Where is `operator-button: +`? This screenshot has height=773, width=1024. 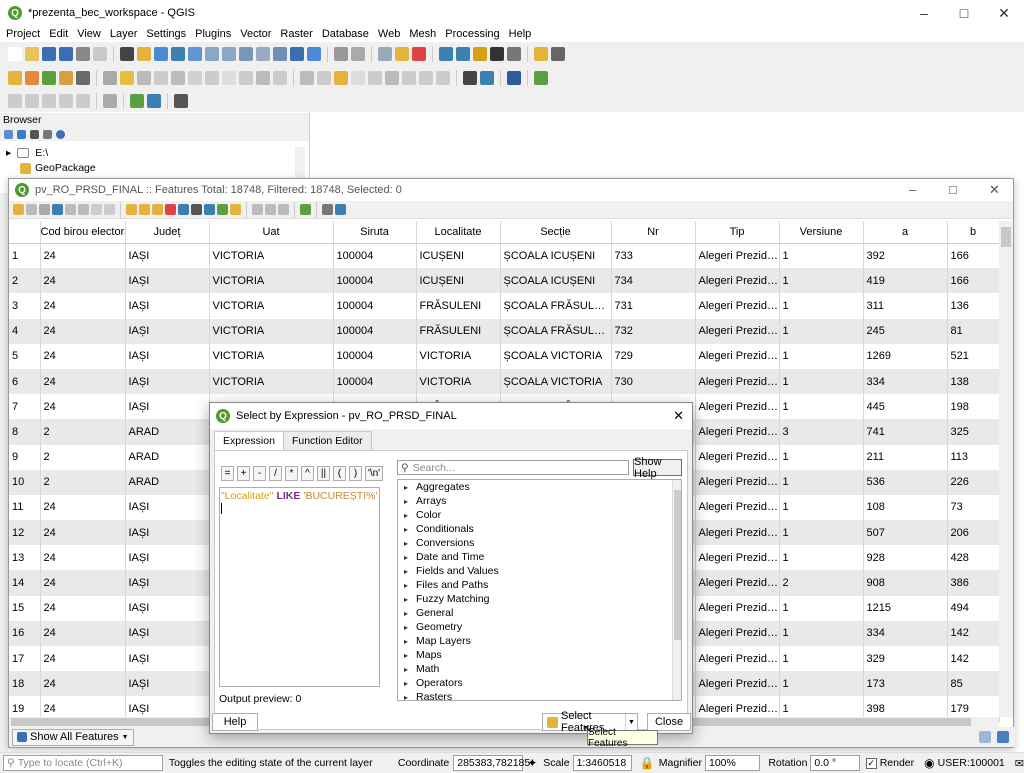
operator-button: + is located at coordinates (243, 473).